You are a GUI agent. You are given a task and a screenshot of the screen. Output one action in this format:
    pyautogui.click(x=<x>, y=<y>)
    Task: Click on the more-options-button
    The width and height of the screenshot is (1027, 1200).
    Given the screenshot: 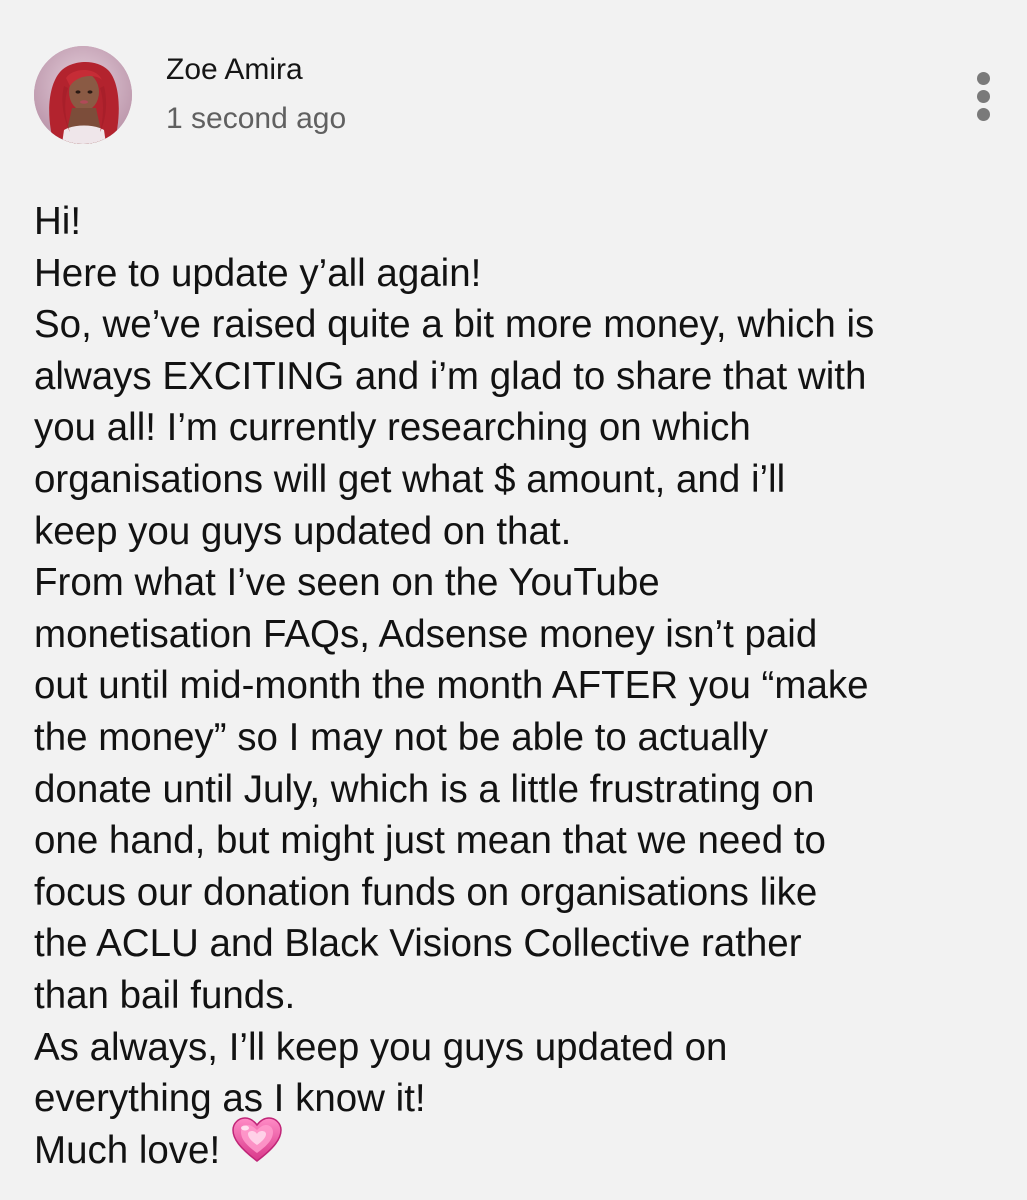 What is the action you would take?
    pyautogui.click(x=984, y=96)
    